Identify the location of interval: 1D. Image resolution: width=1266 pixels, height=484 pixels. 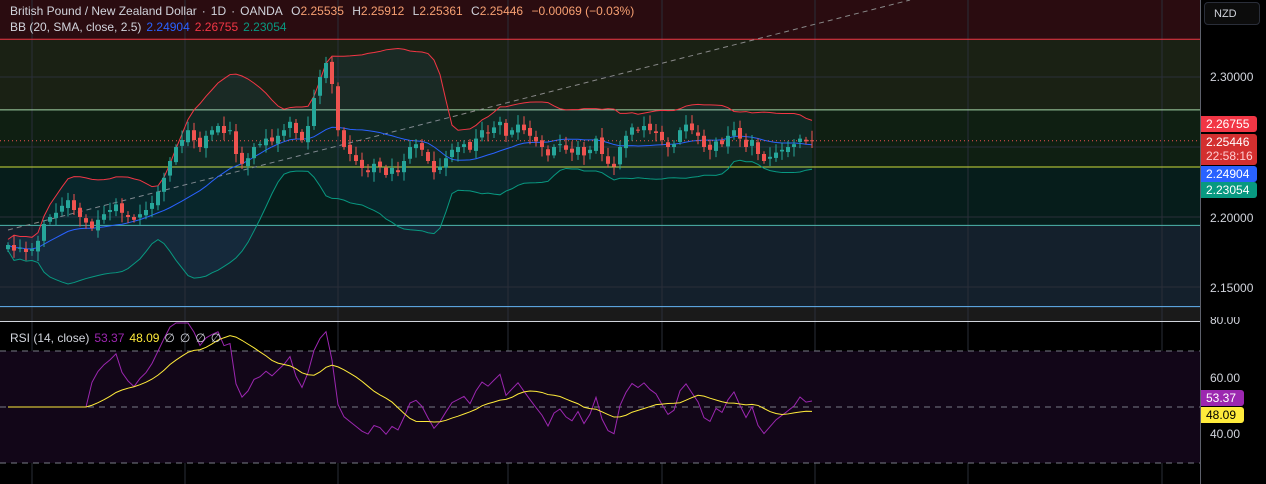
(218, 11).